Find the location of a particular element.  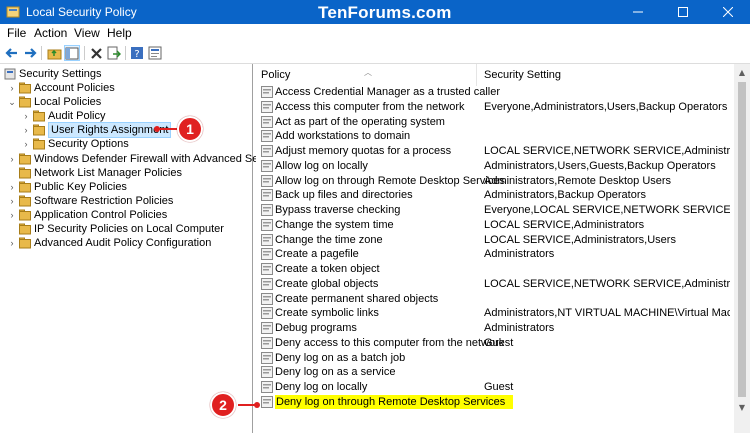

policy-name: Back up files and directories is located at coordinates (344, 195).